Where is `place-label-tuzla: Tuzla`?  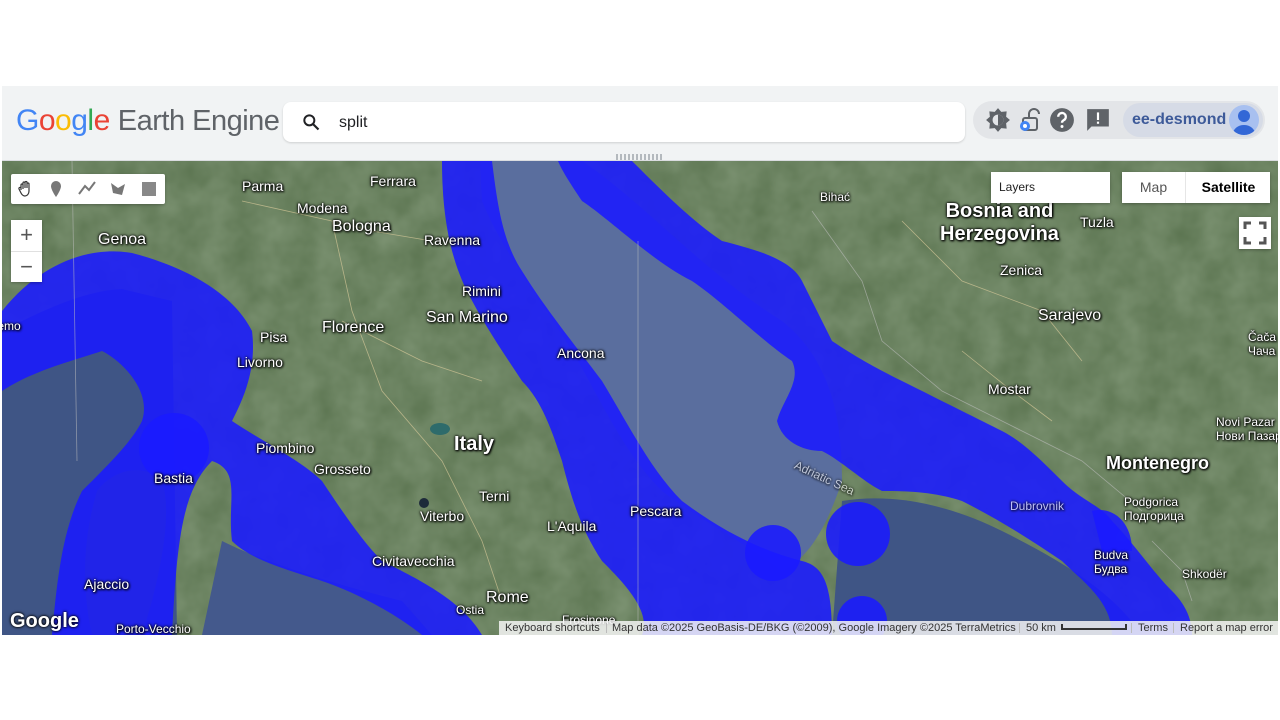
place-label-tuzla: Tuzla is located at coordinates (1097, 222).